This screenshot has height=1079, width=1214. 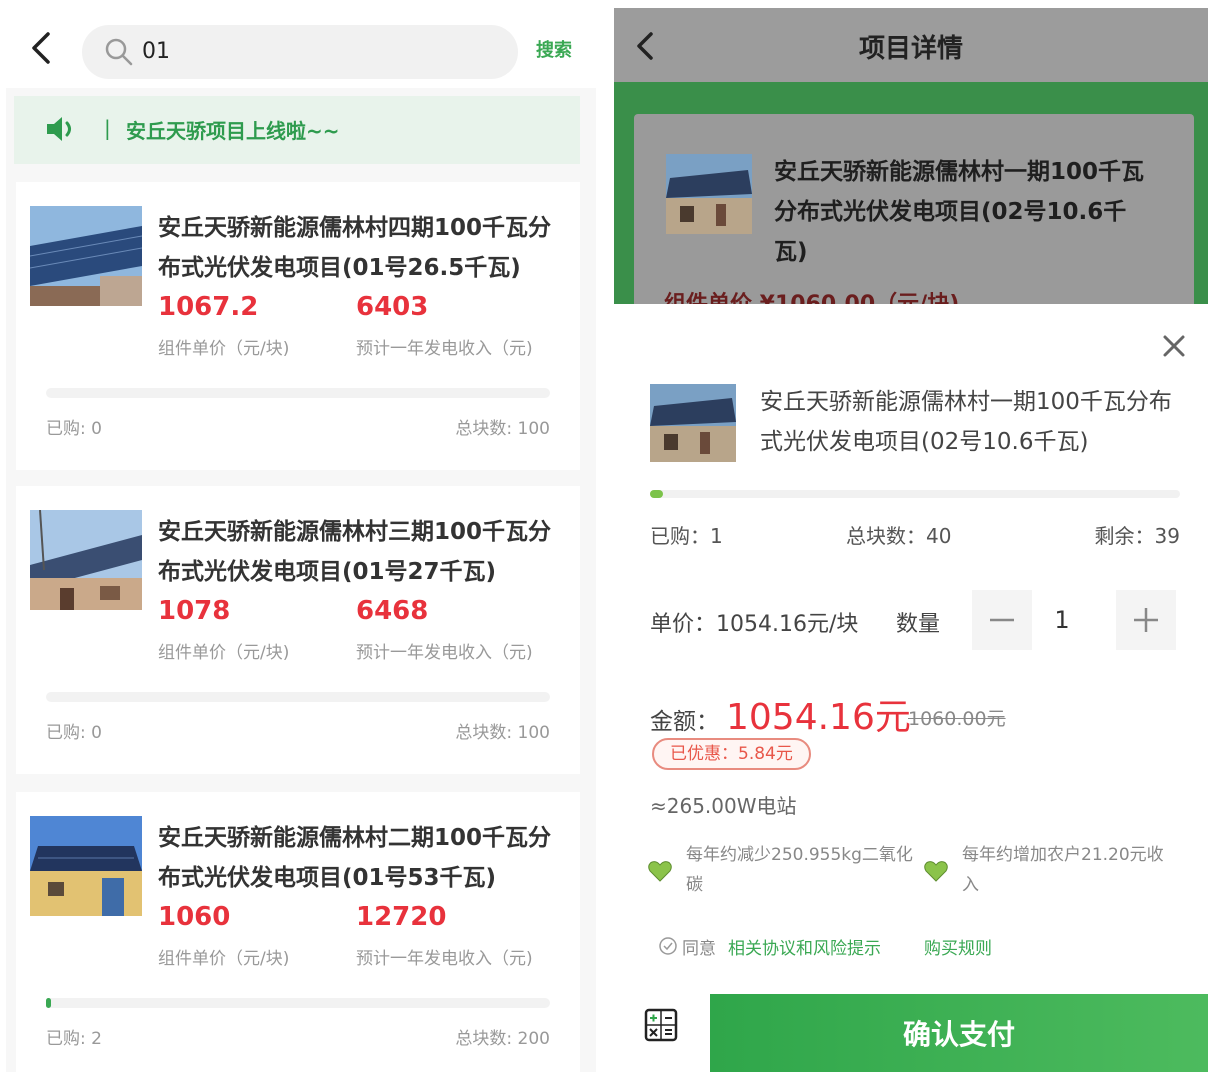 What do you see at coordinates (300, 52) in the screenshot?
I see `search-input: 01` at bounding box center [300, 52].